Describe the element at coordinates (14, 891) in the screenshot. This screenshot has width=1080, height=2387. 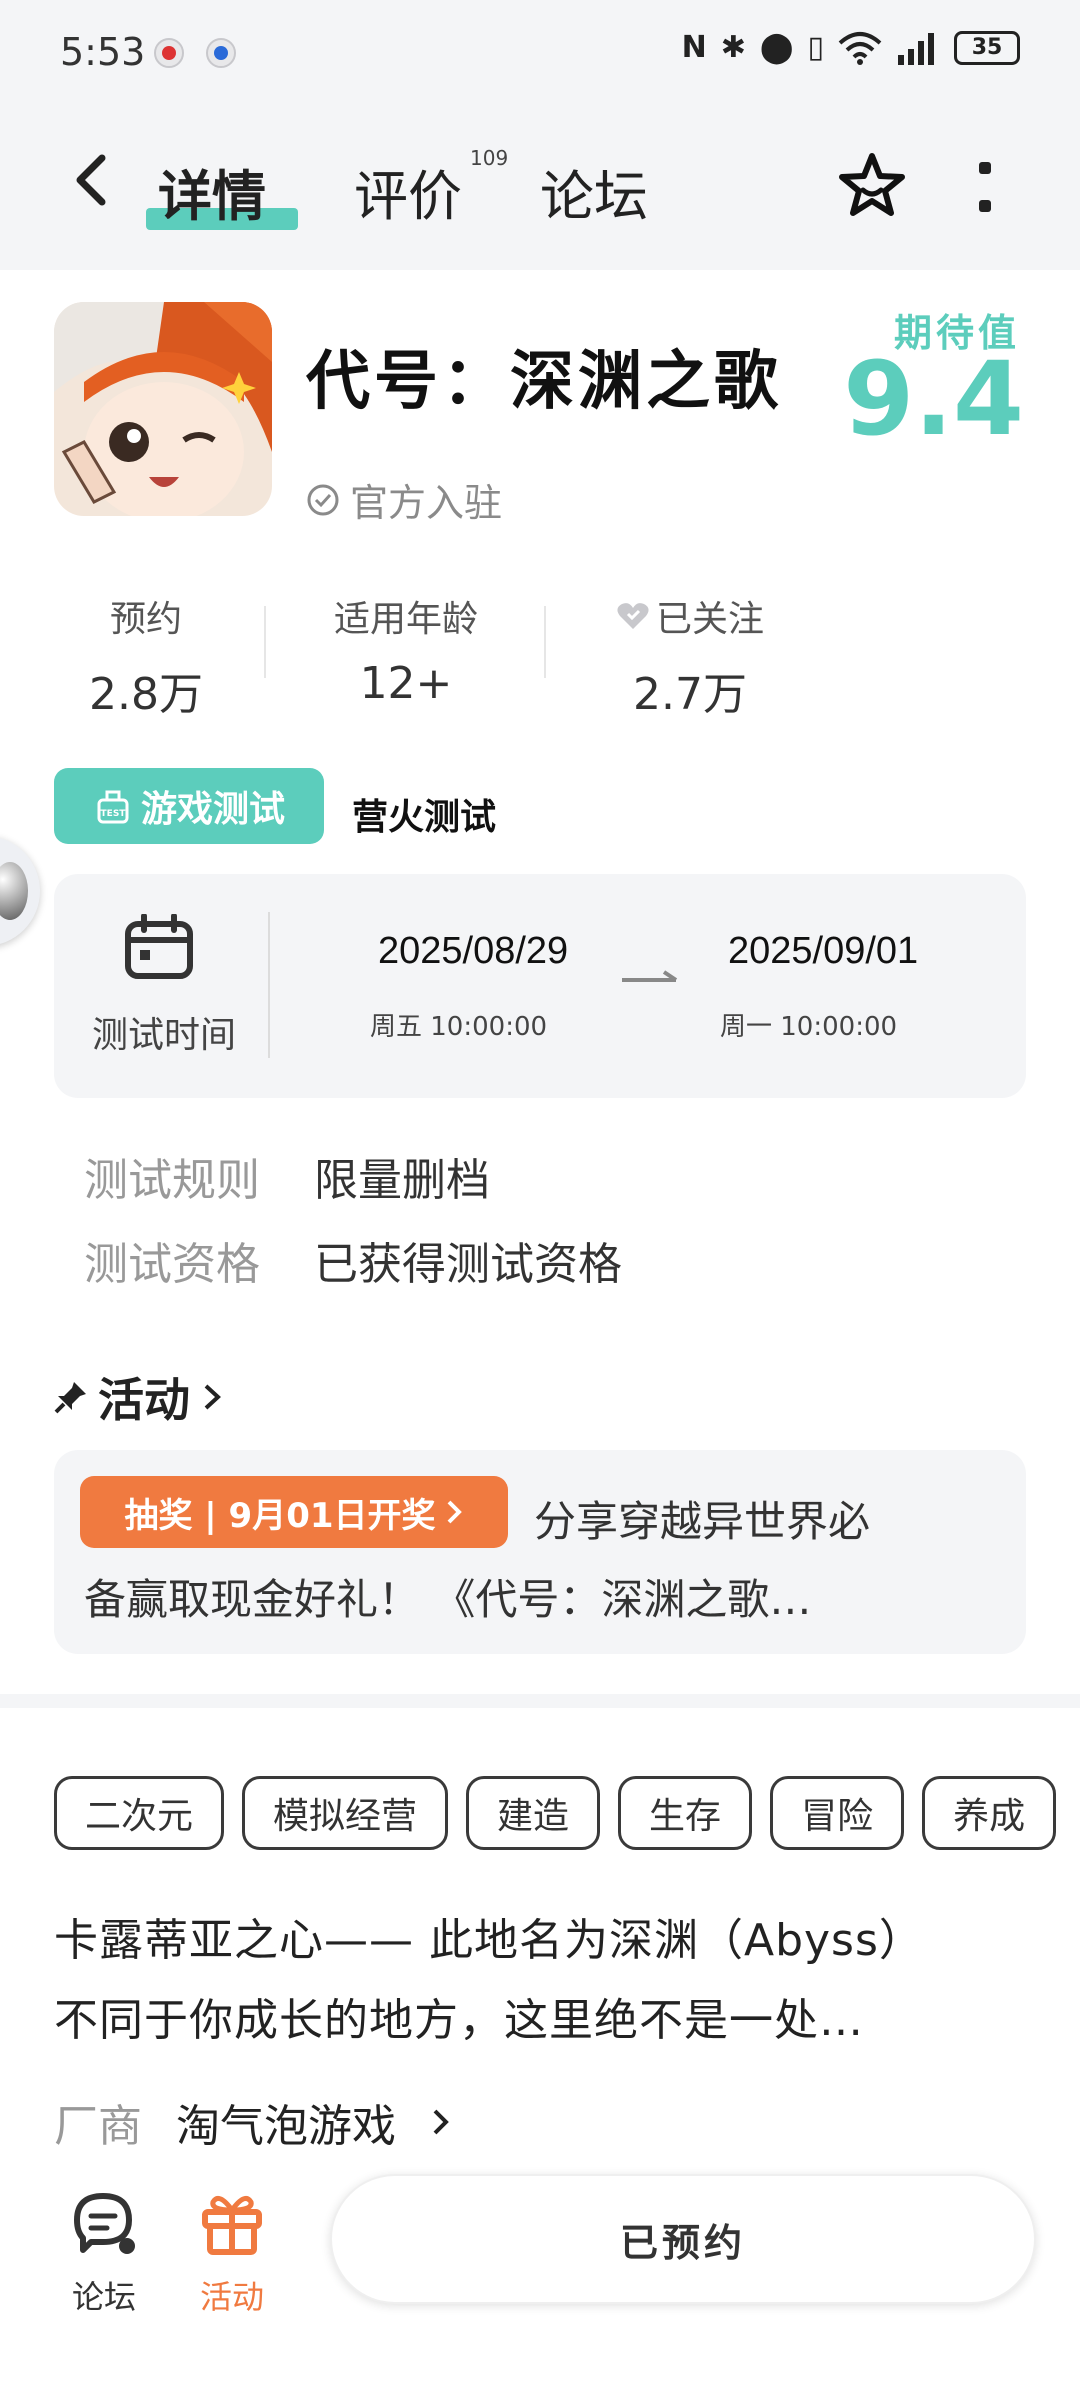
I see `bubble-icon` at that location.